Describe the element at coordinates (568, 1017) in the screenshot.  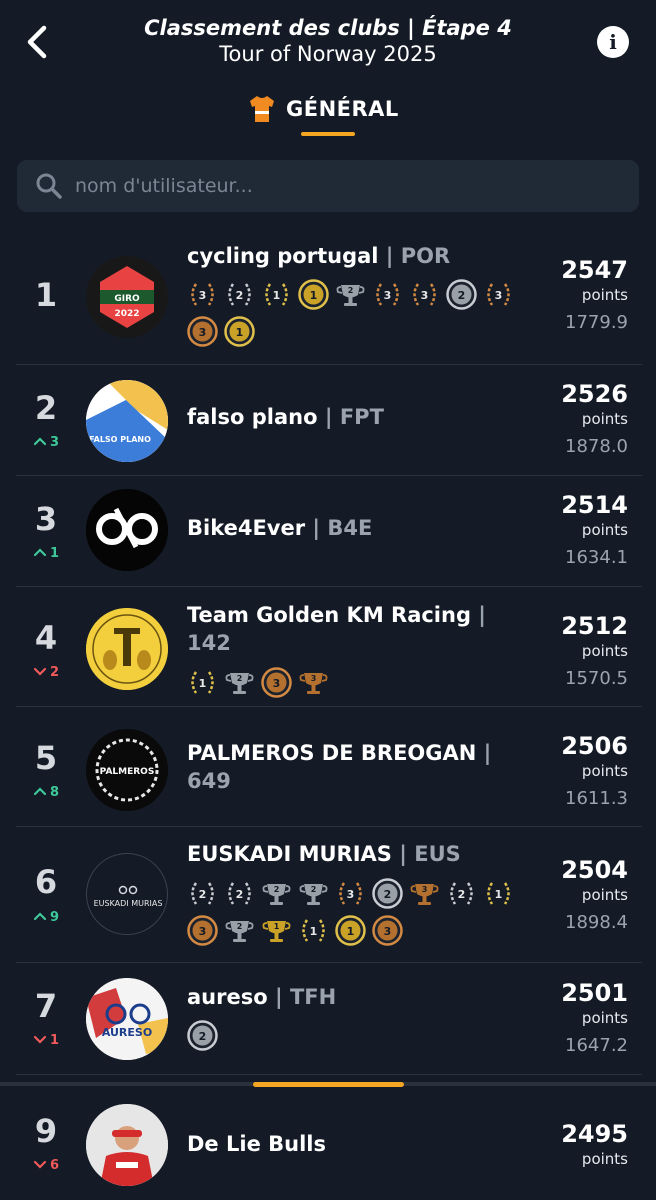
I see `points-block: 2501 points 1647.2` at that location.